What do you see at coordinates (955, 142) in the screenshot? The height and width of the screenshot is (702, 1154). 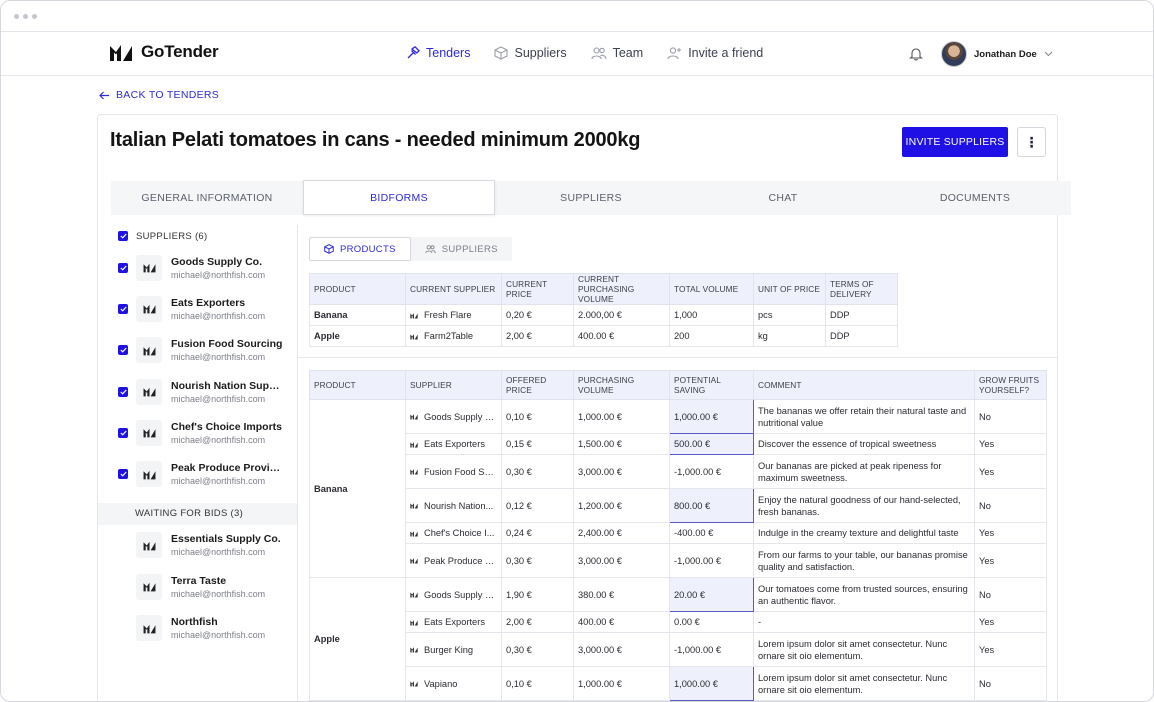 I see `invite-suppliers-button: INVITE SUPPLIERS` at bounding box center [955, 142].